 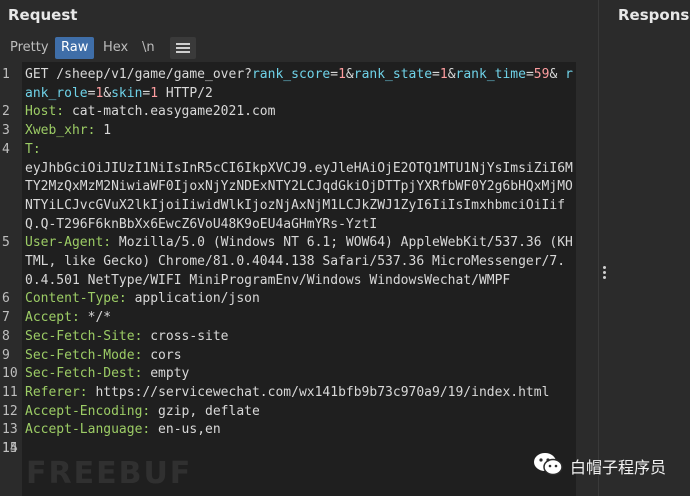 What do you see at coordinates (75, 48) in the screenshot?
I see `tab-raw: Raw` at bounding box center [75, 48].